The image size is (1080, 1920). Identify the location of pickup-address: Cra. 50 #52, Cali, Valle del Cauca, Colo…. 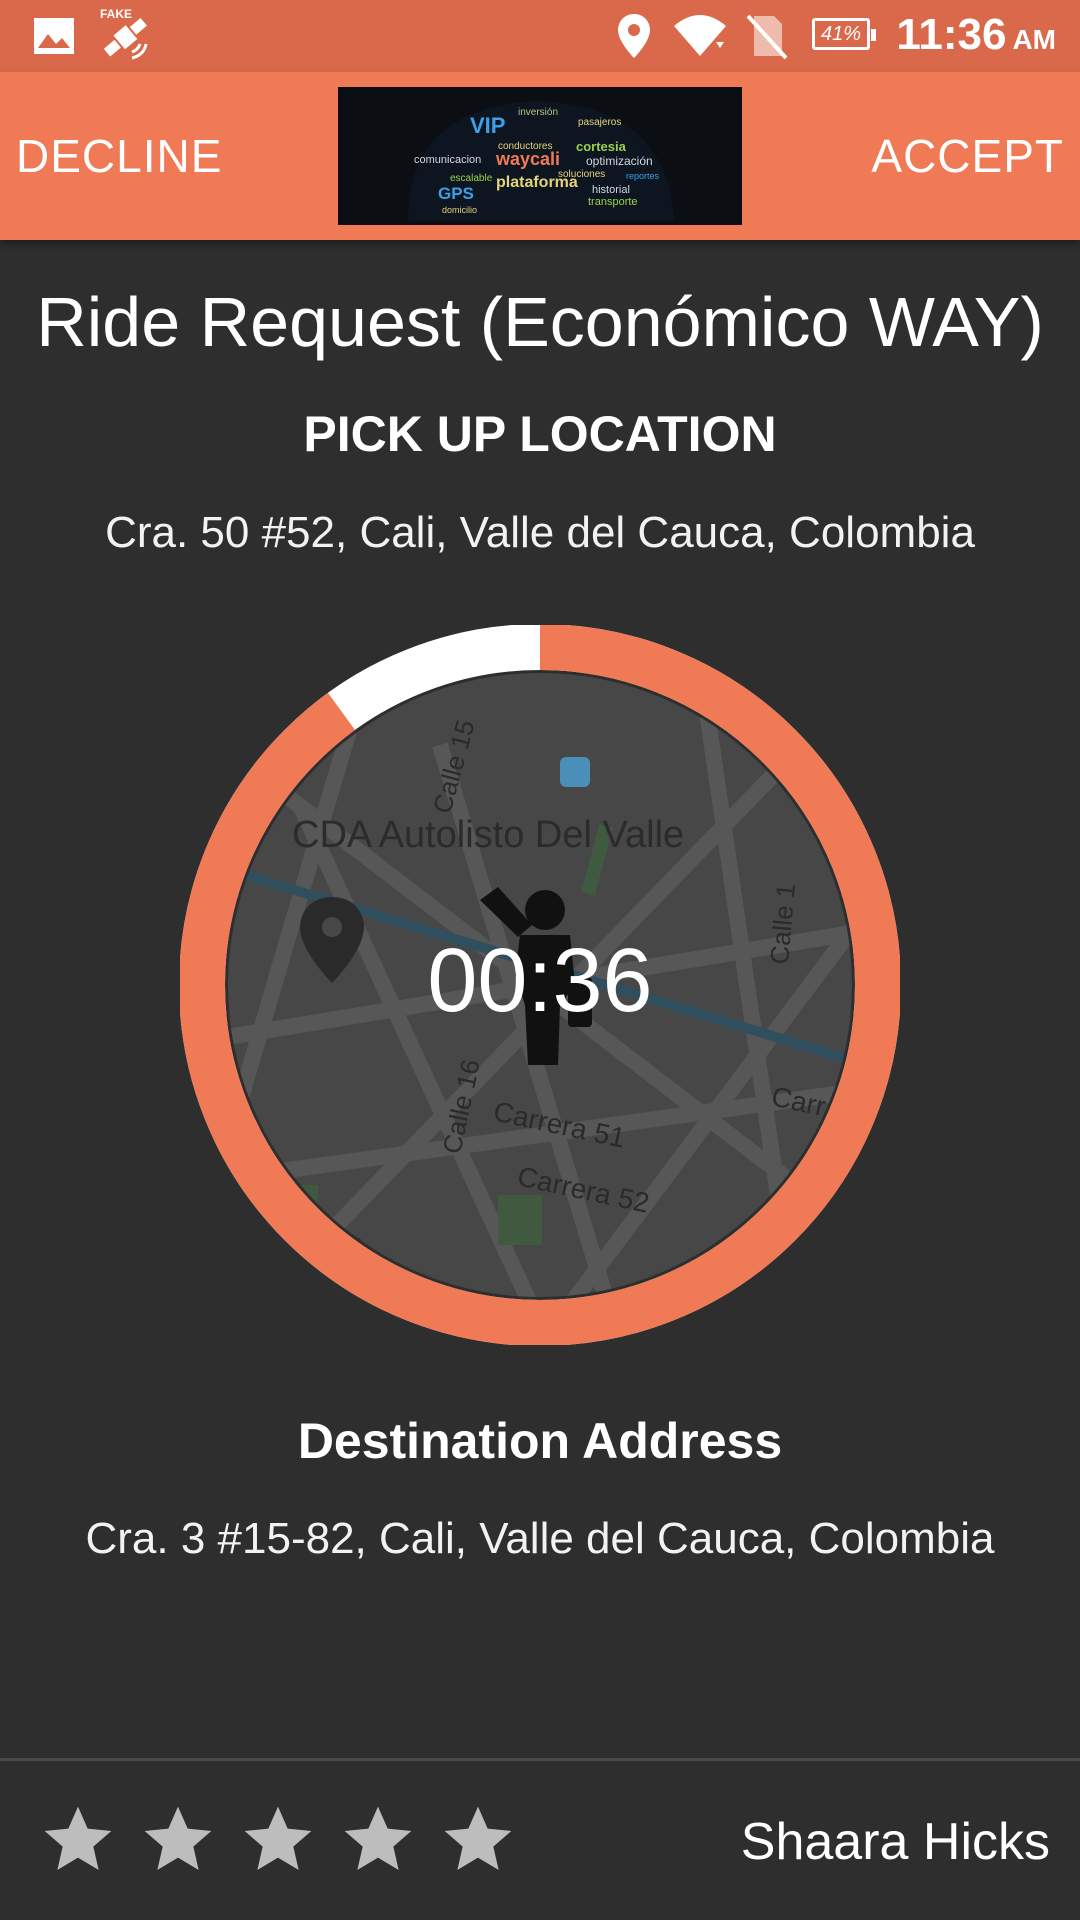
(540, 532).